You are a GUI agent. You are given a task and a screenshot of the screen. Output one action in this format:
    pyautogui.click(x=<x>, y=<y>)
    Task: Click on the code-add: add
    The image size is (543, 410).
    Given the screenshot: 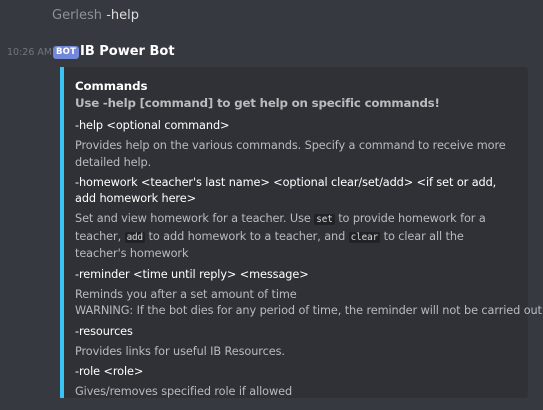 What is the action you would take?
    pyautogui.click(x=135, y=237)
    